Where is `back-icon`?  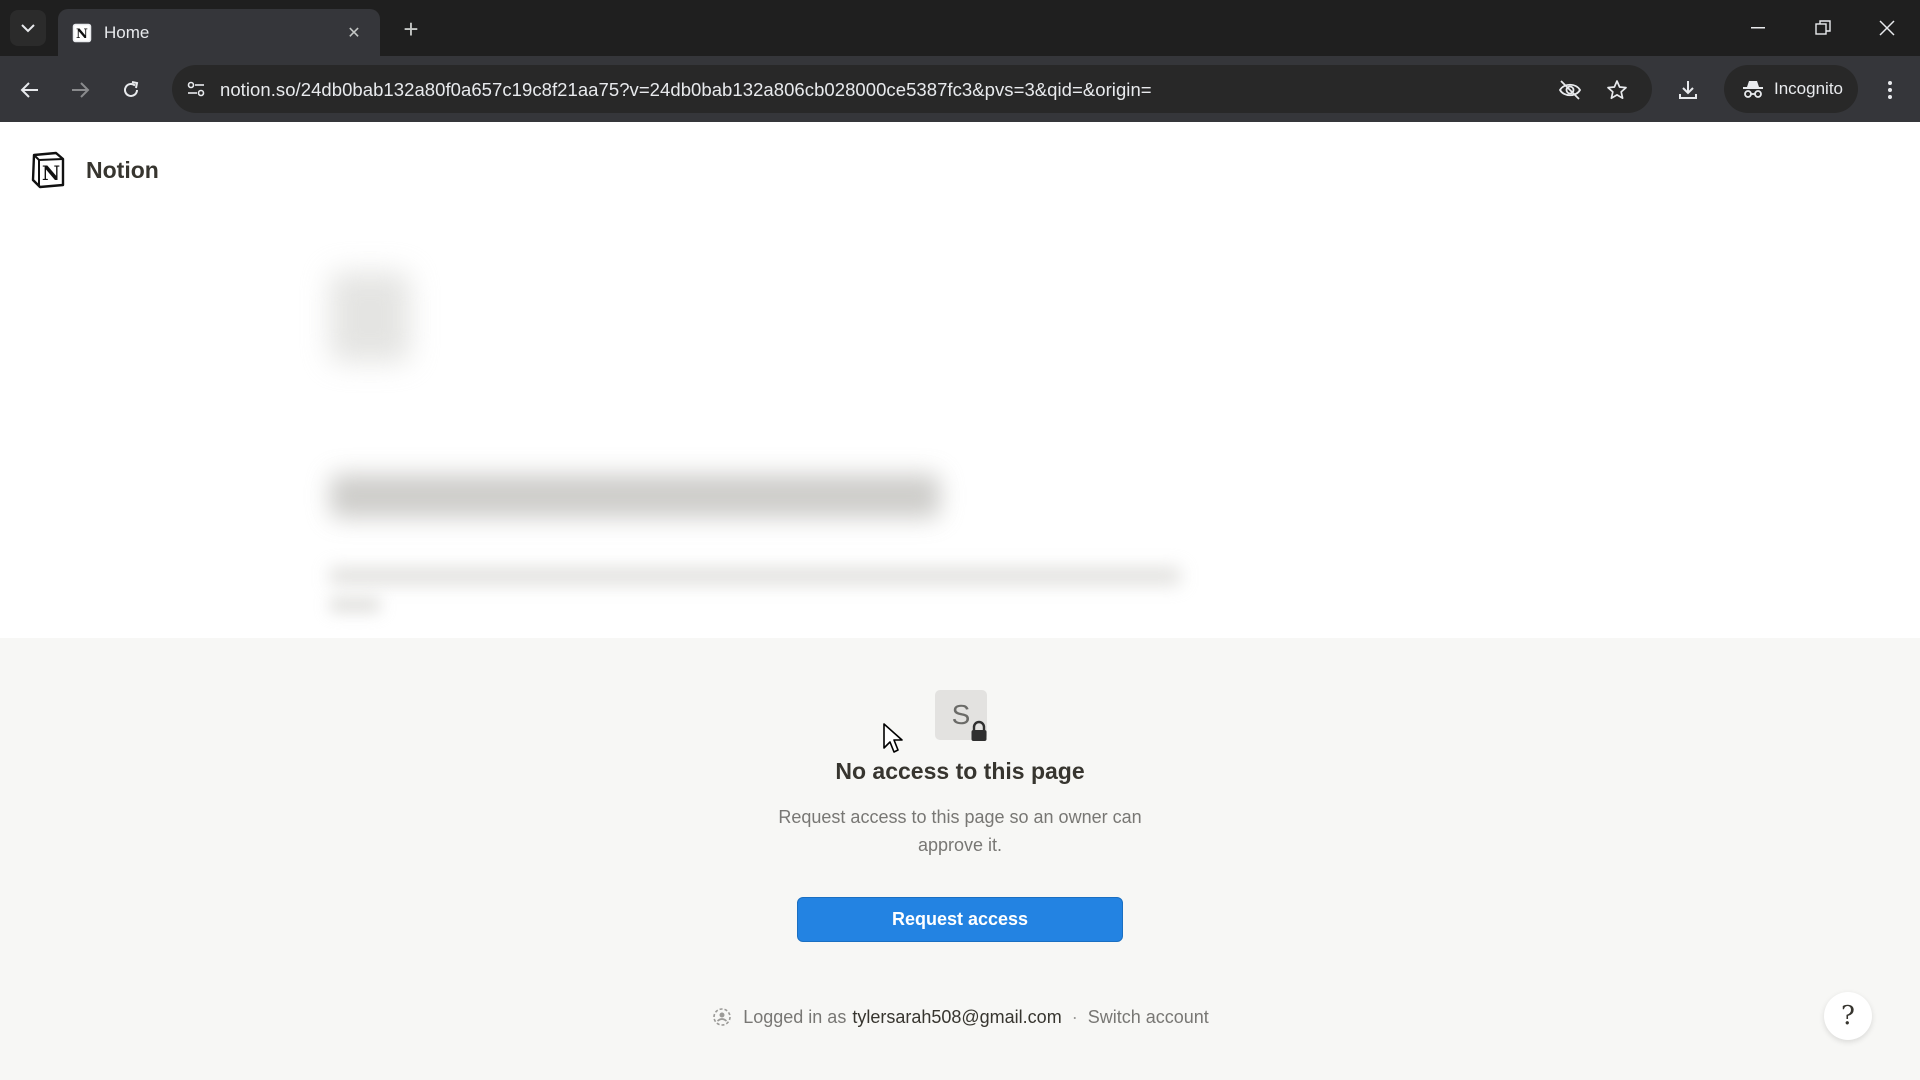
back-icon is located at coordinates (29, 90).